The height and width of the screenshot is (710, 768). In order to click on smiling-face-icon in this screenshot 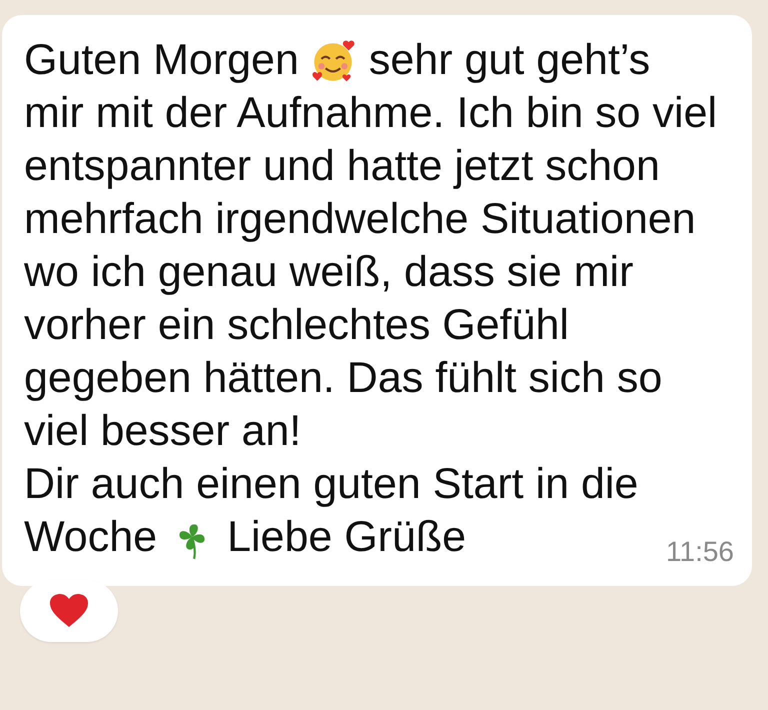, I will do `click(333, 61)`.